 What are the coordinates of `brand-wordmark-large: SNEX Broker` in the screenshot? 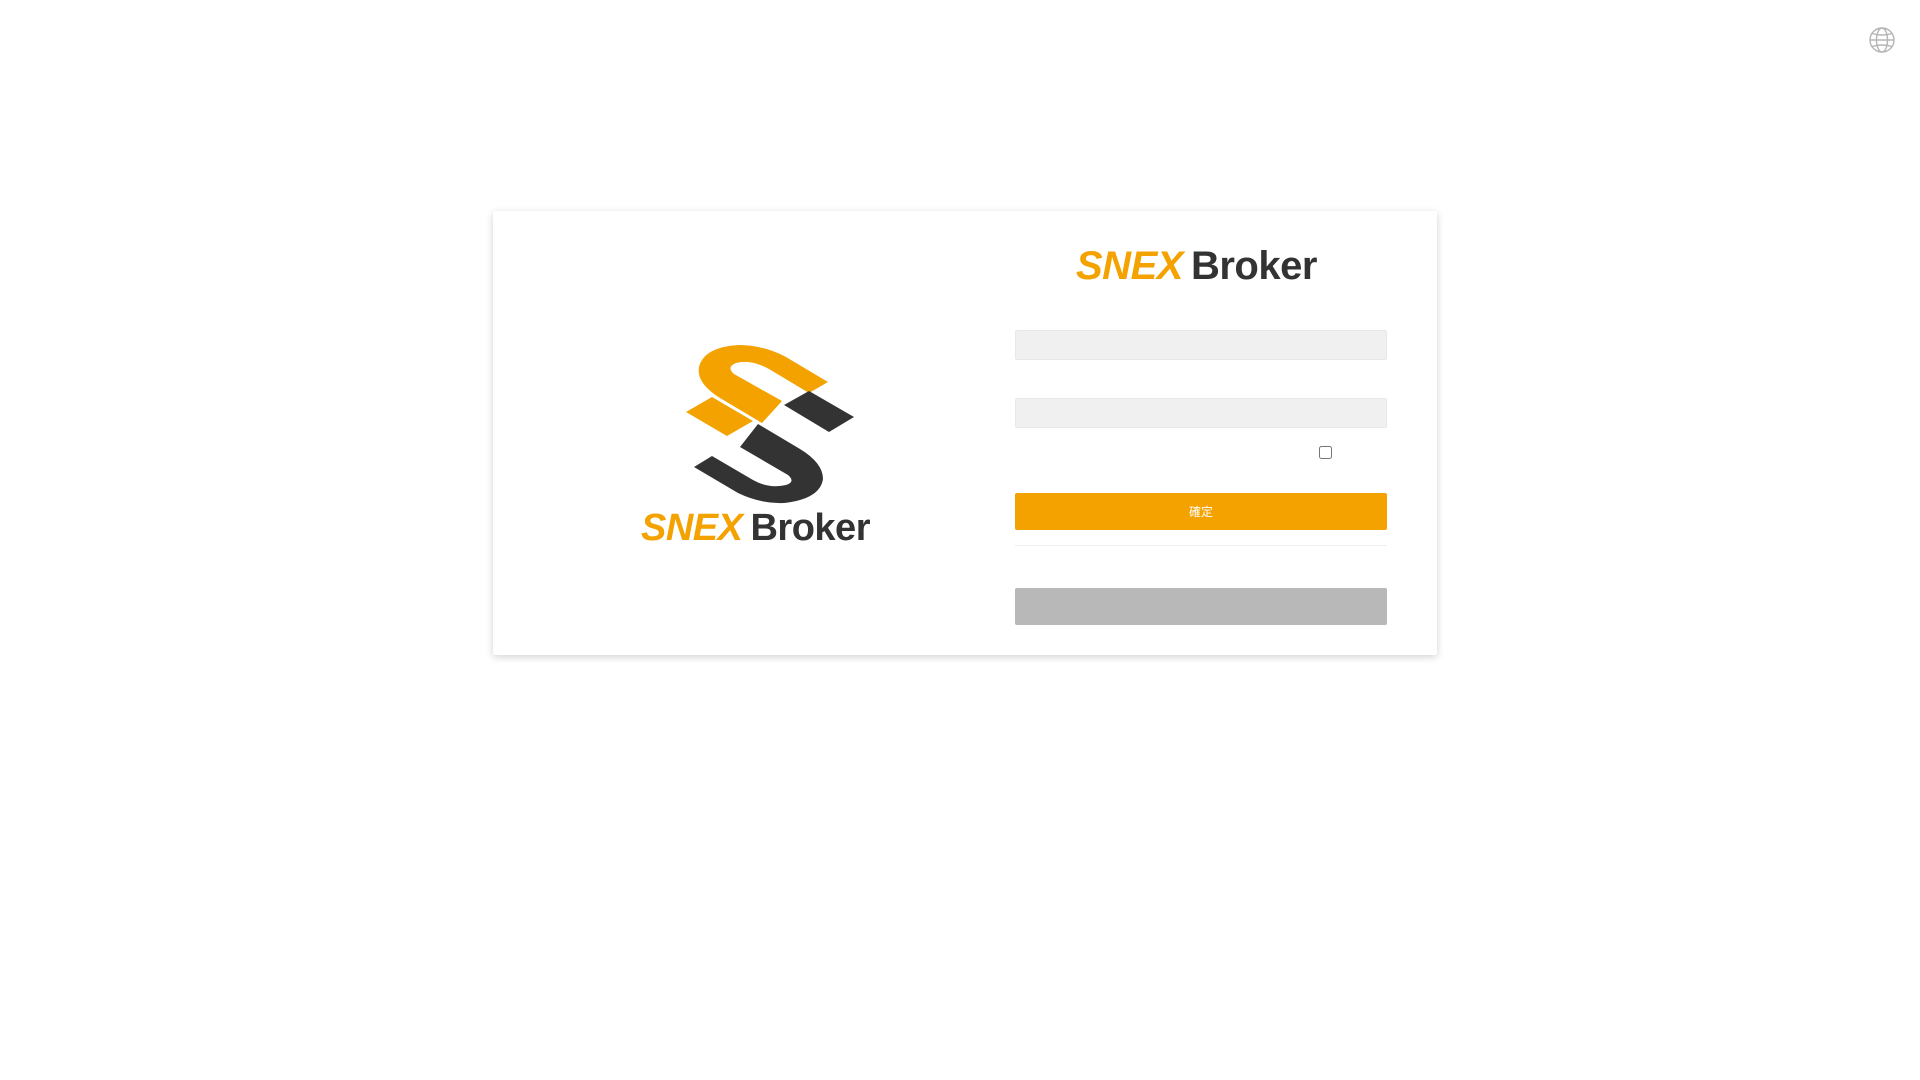 It's located at (755, 528).